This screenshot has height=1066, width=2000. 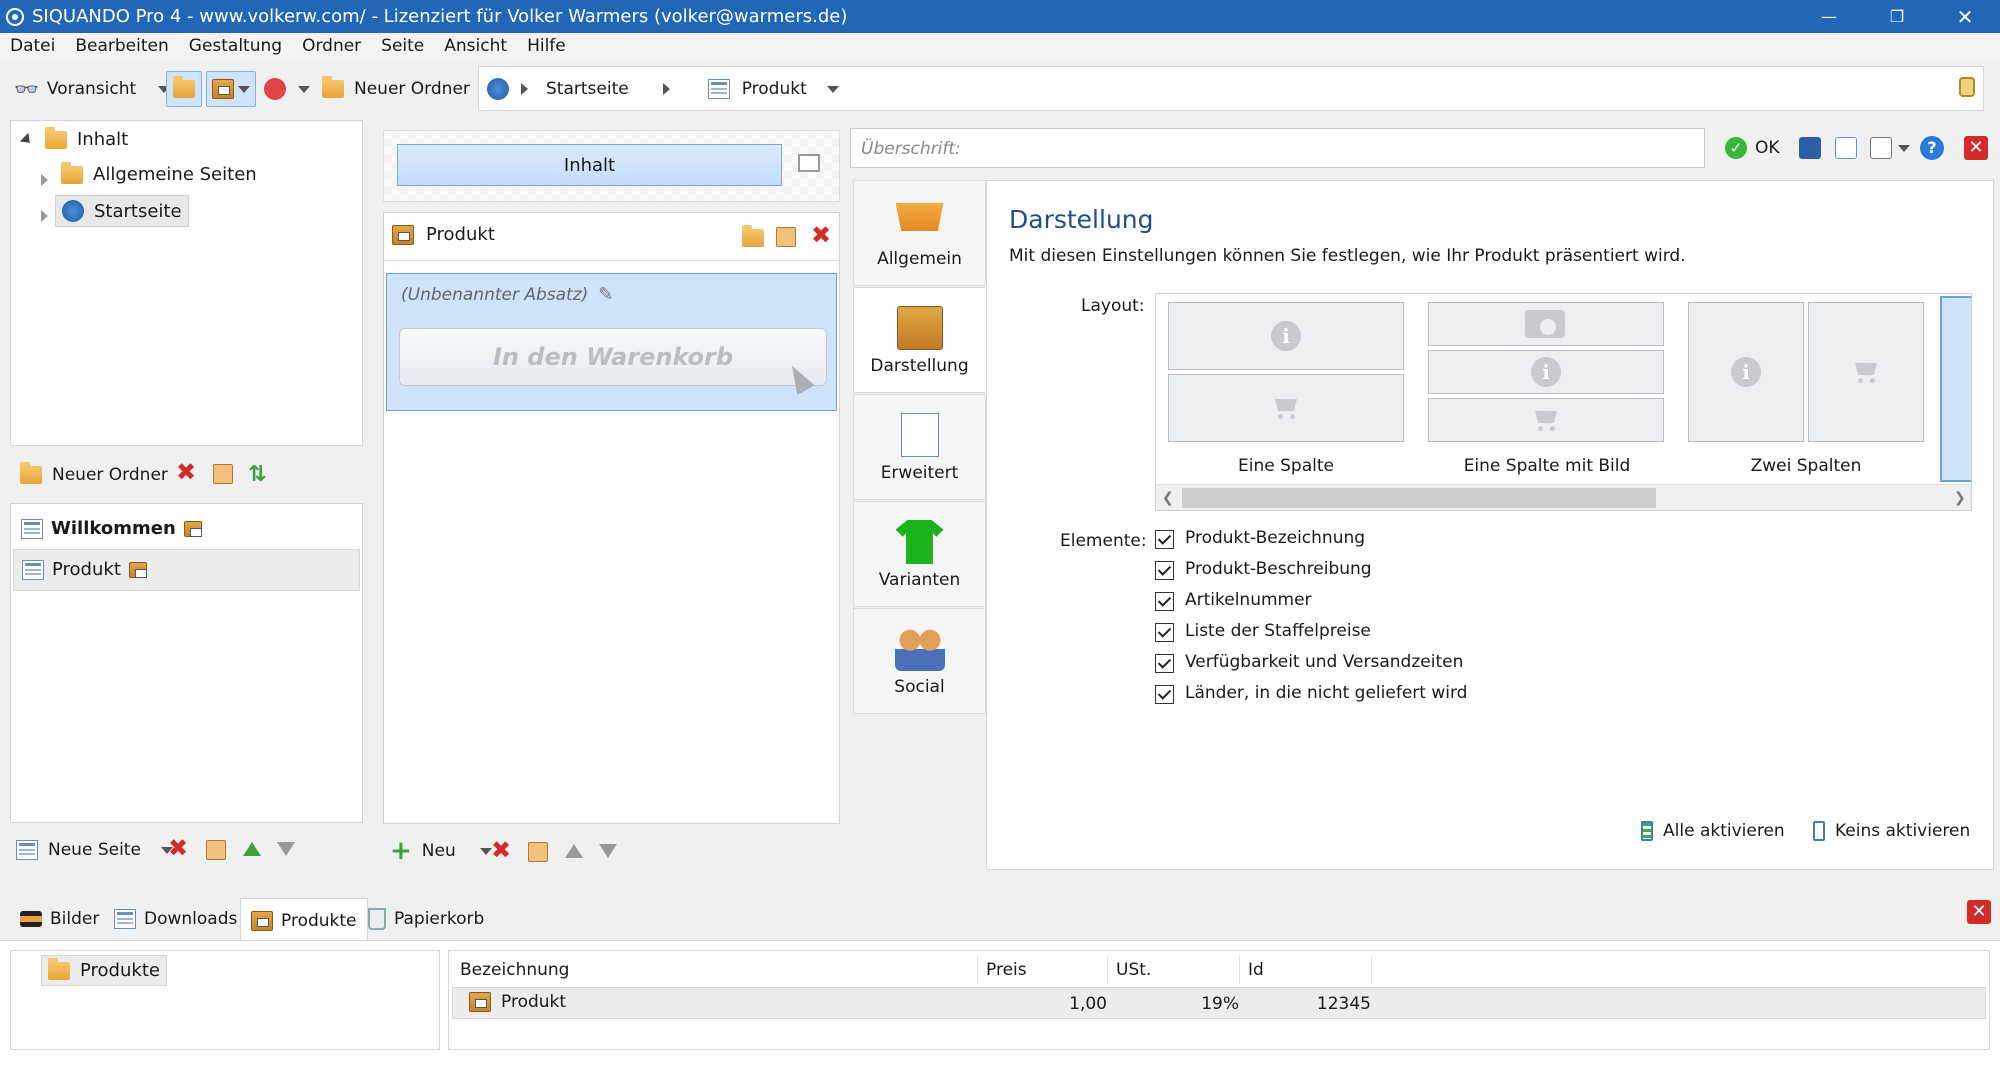 What do you see at coordinates (92, 89) in the screenshot?
I see `preview-button: 👓 Voransicht` at bounding box center [92, 89].